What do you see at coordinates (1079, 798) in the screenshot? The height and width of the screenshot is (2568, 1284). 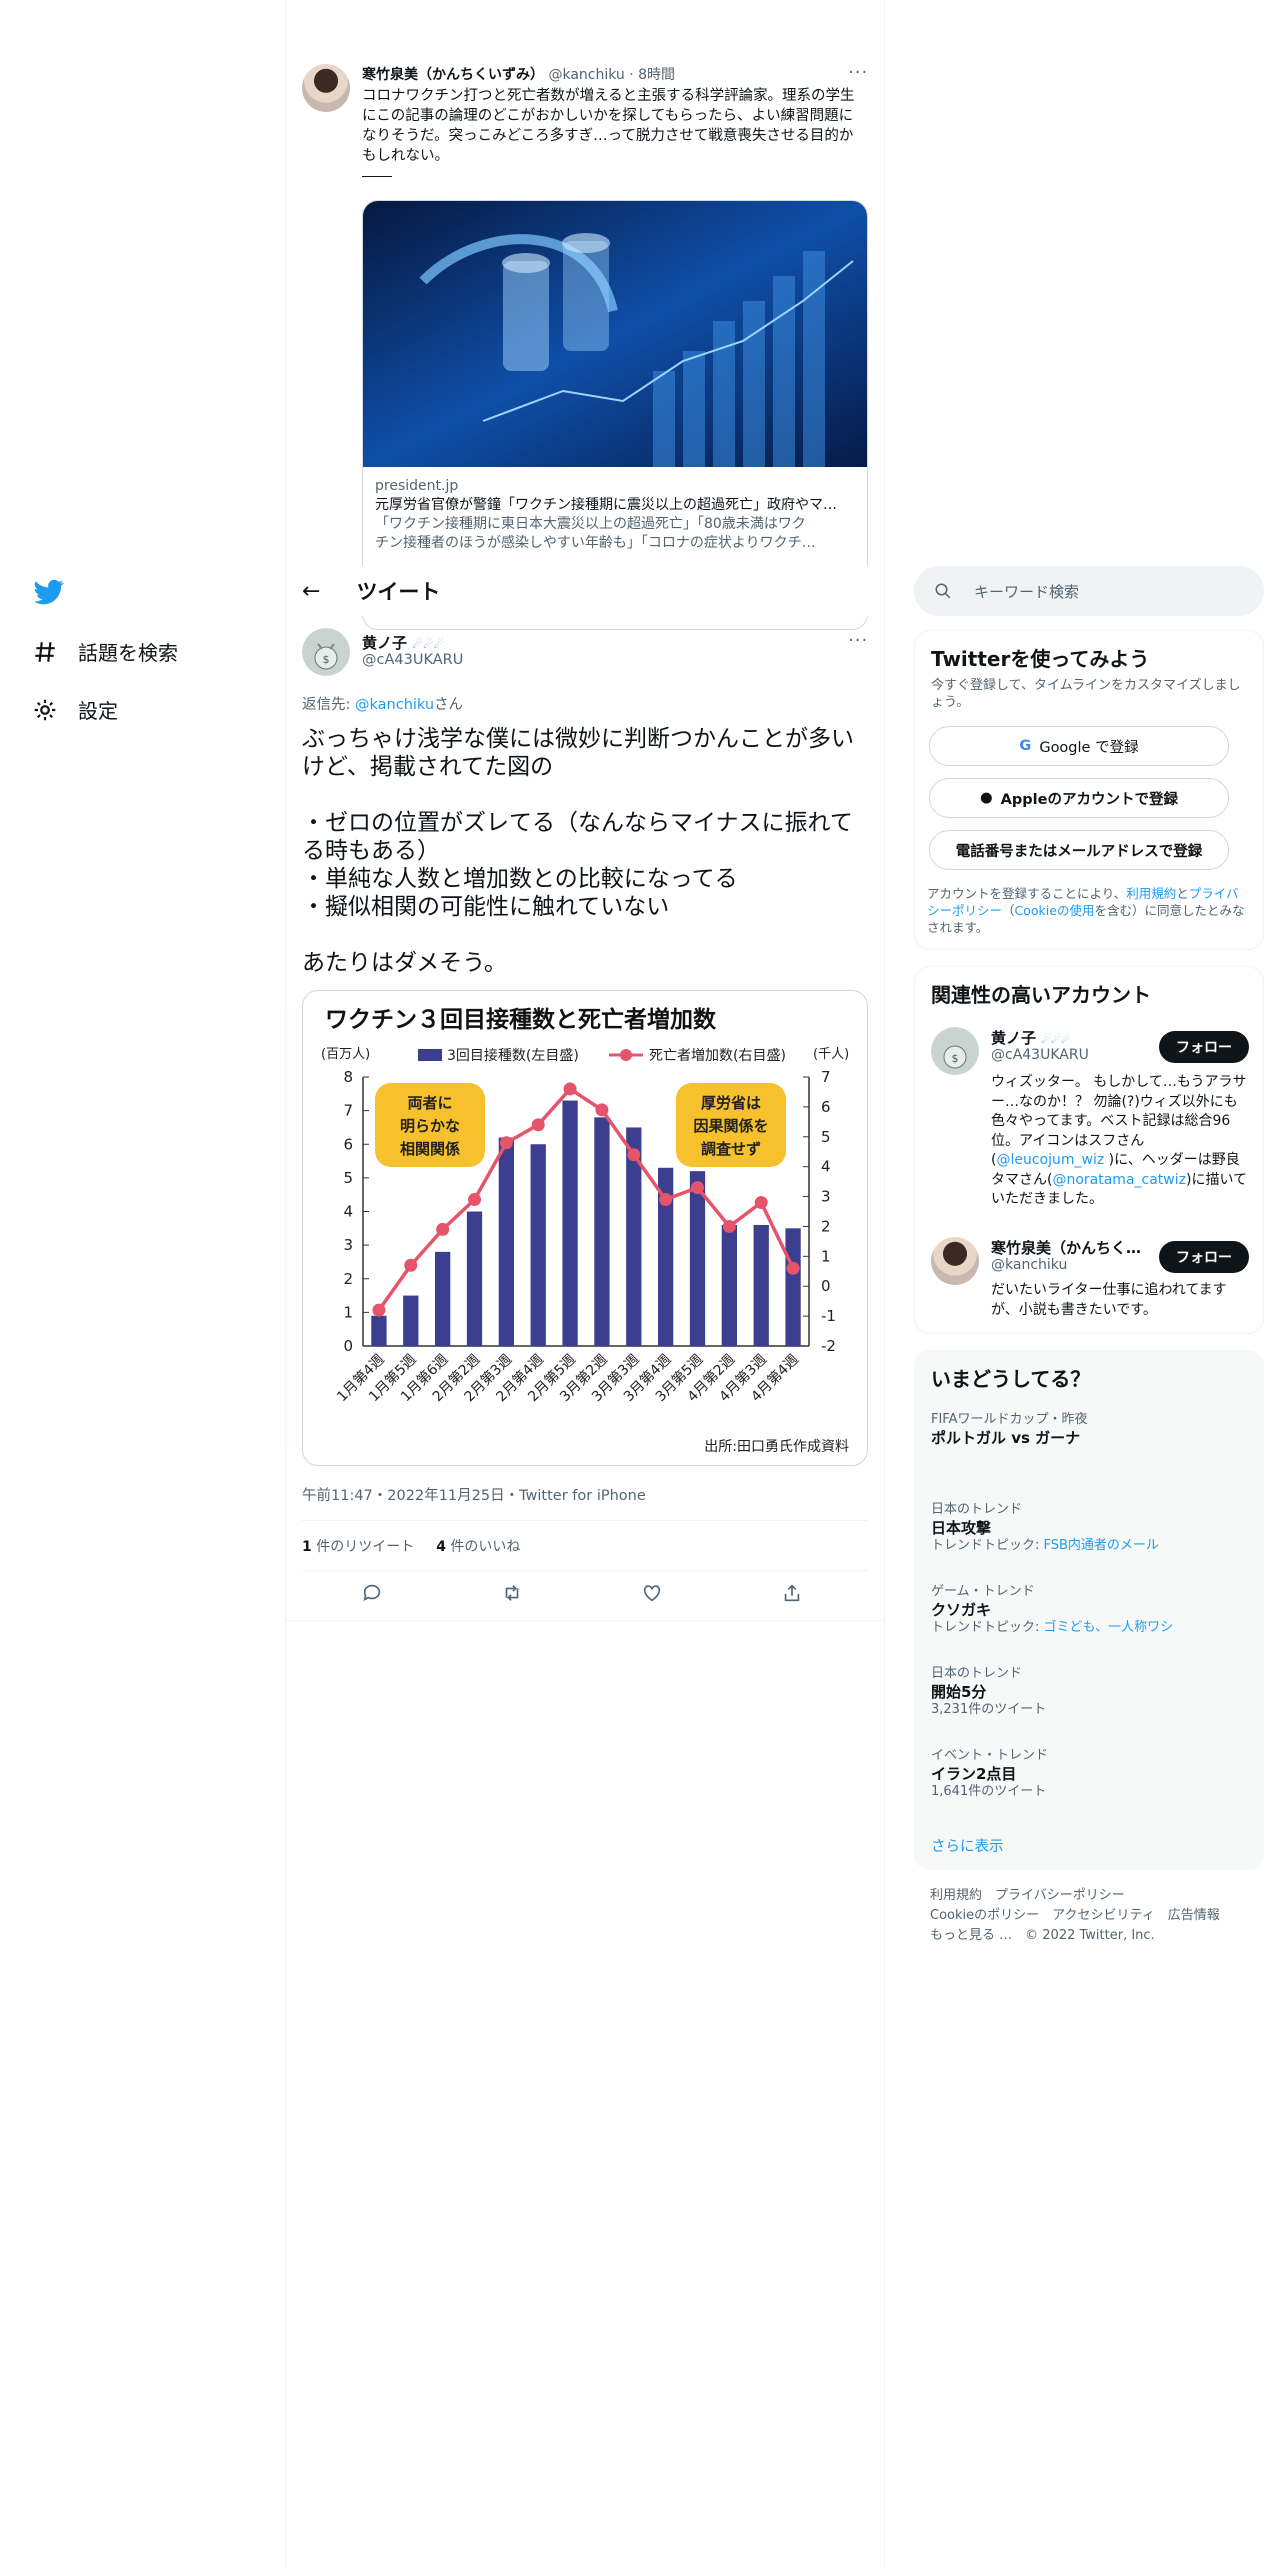 I see `apple-signup-button: ● Appleのアカウントで登録` at bounding box center [1079, 798].